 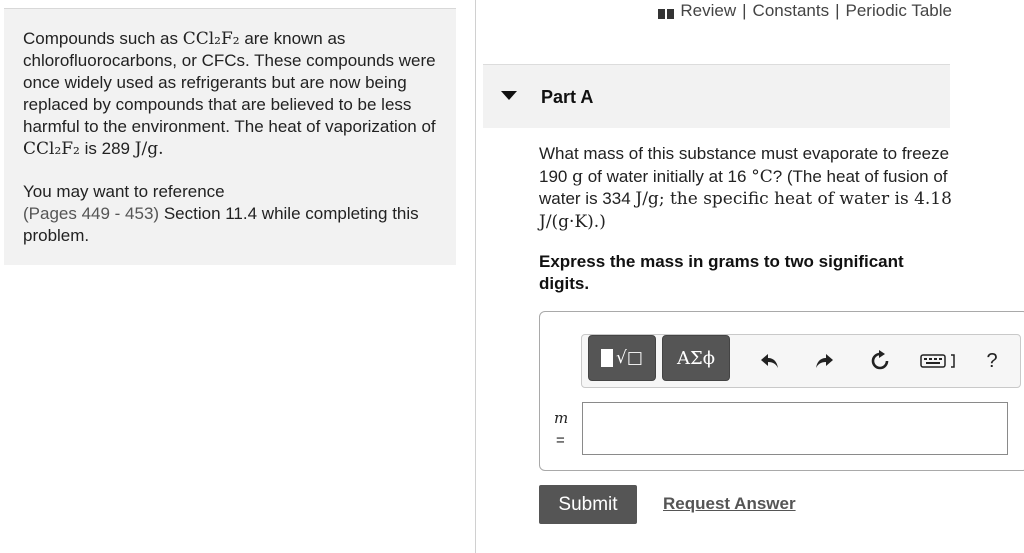 I want to click on equals-sign: =, so click(x=560, y=440).